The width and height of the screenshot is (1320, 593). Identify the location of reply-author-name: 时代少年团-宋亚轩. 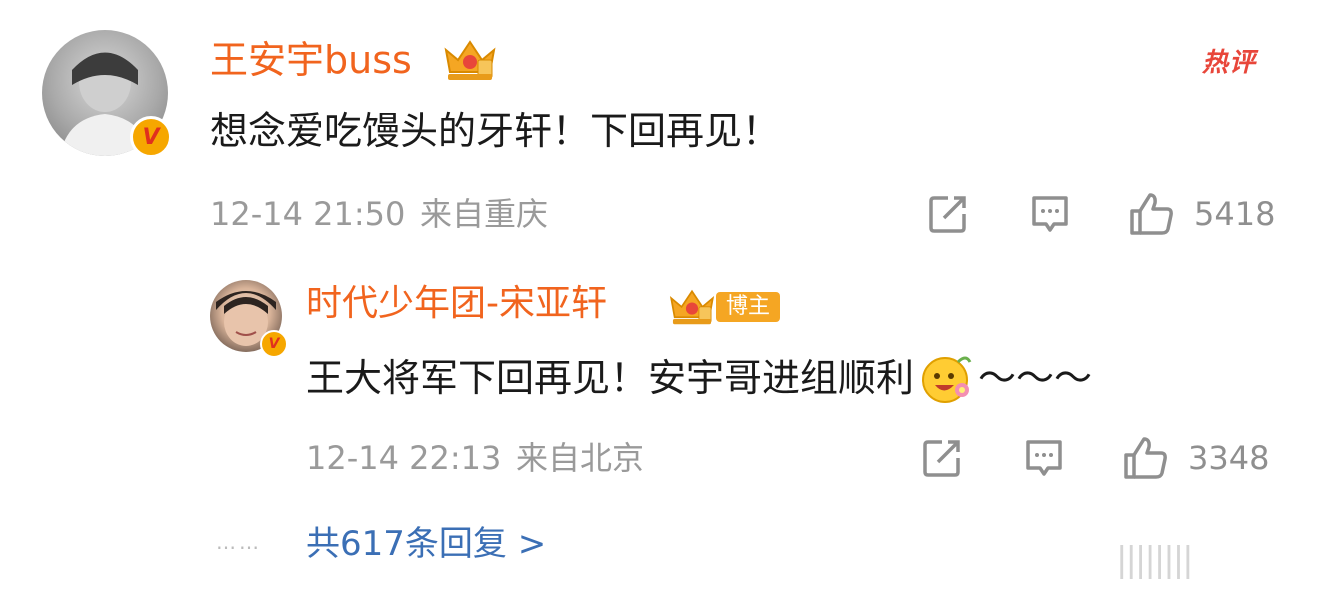
(456, 304).